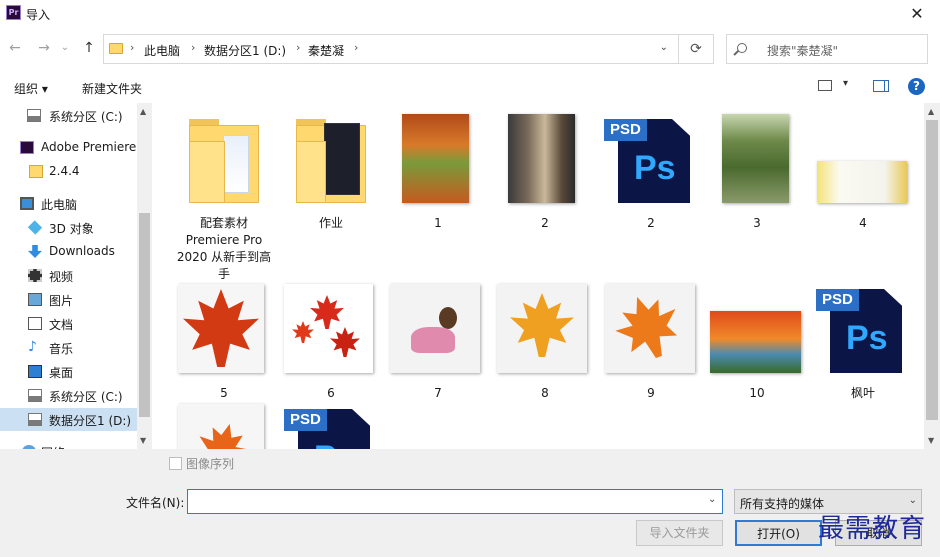 Image resolution: width=940 pixels, height=557 pixels. What do you see at coordinates (59, 205) in the screenshot?
I see `sidebar-item-label: 此电脑` at bounding box center [59, 205].